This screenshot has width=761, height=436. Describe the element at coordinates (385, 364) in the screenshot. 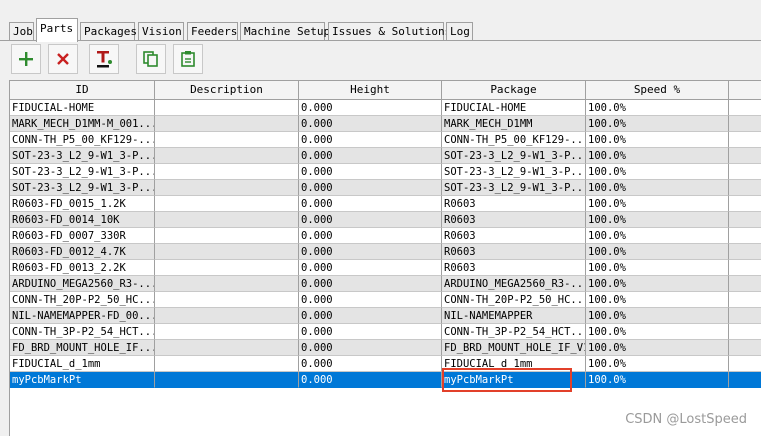

I see `table-row: FIDUCIAL_d_1mm 0.000 FIDUCIAL_d_1mm 100.0%` at that location.